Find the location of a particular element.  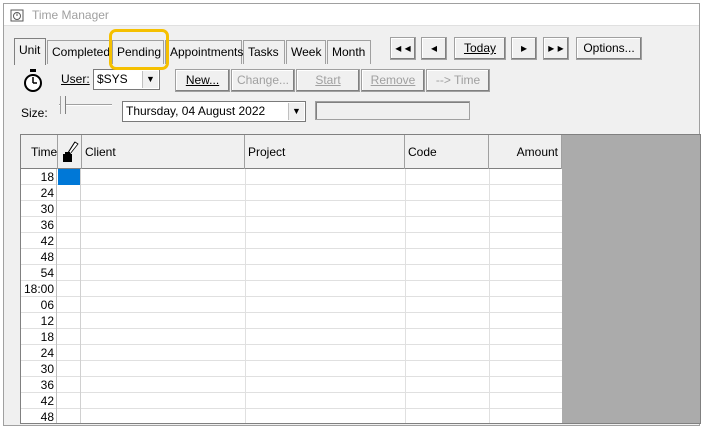

remove-button: Remove is located at coordinates (393, 80).